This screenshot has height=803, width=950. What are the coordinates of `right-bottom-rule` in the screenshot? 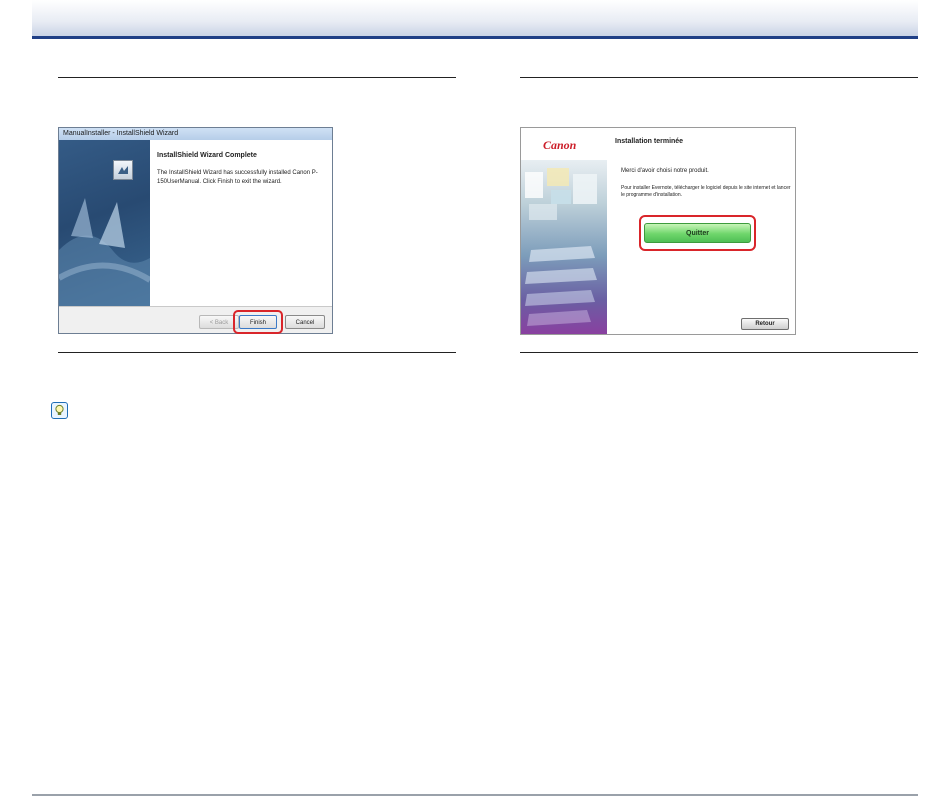 It's located at (719, 352).